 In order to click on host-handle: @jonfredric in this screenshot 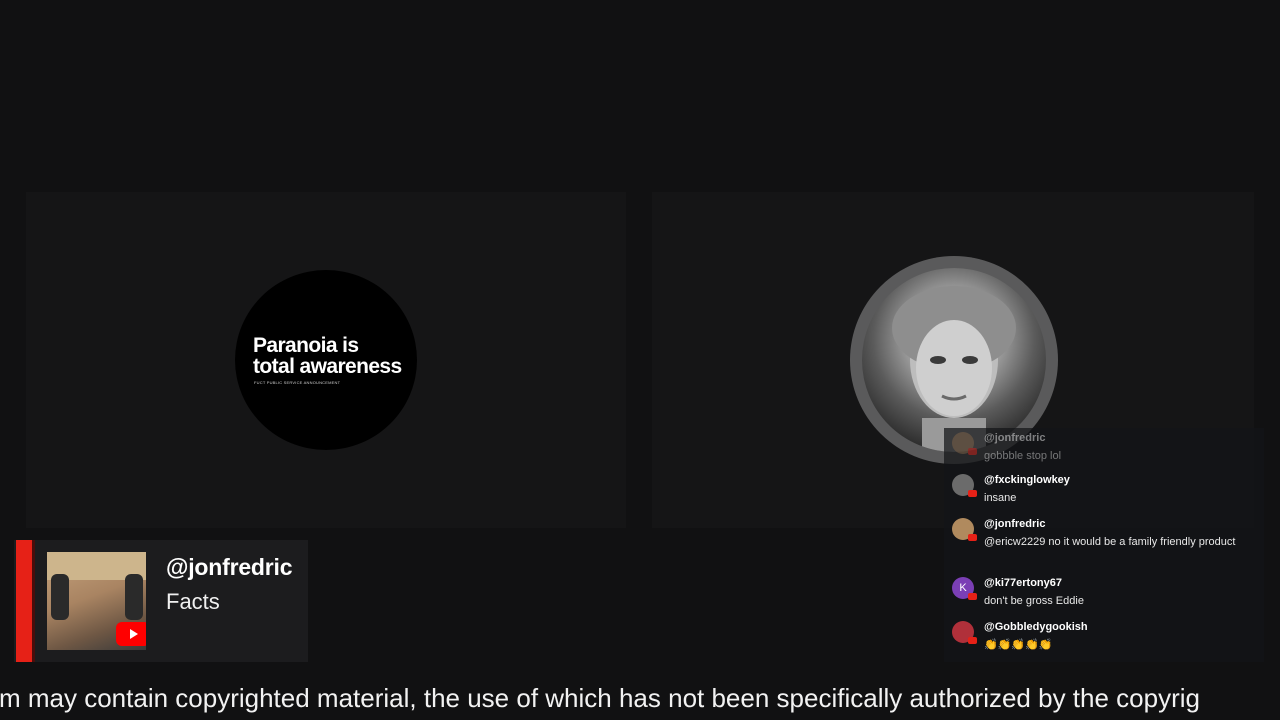, I will do `click(229, 567)`.